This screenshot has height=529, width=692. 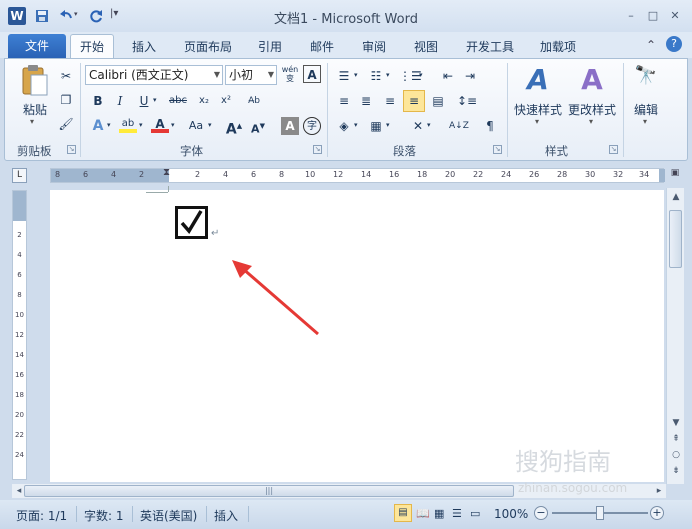 What do you see at coordinates (19, 335) in the screenshot?
I see `vertical-ruler: 2 4 6 8 10 12 14 16 18 20 22 24` at bounding box center [19, 335].